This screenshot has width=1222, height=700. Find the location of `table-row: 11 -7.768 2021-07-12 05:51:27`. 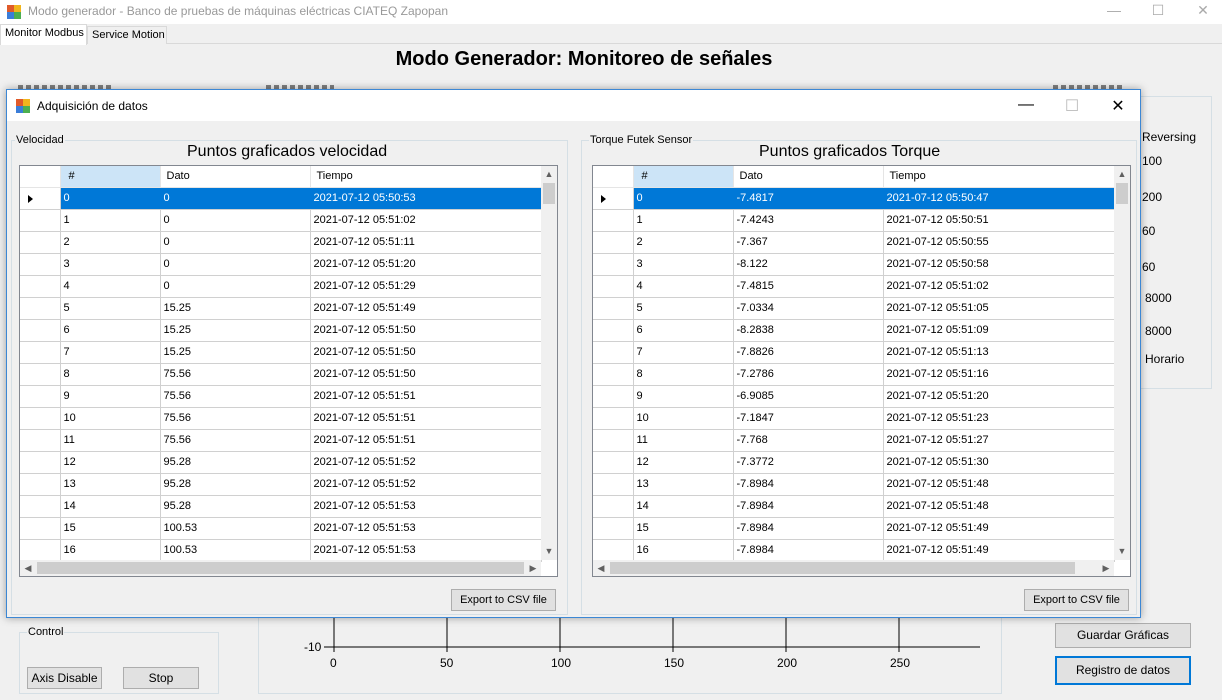

table-row: 11 -7.768 2021-07-12 05:51:27 is located at coordinates (854, 440).